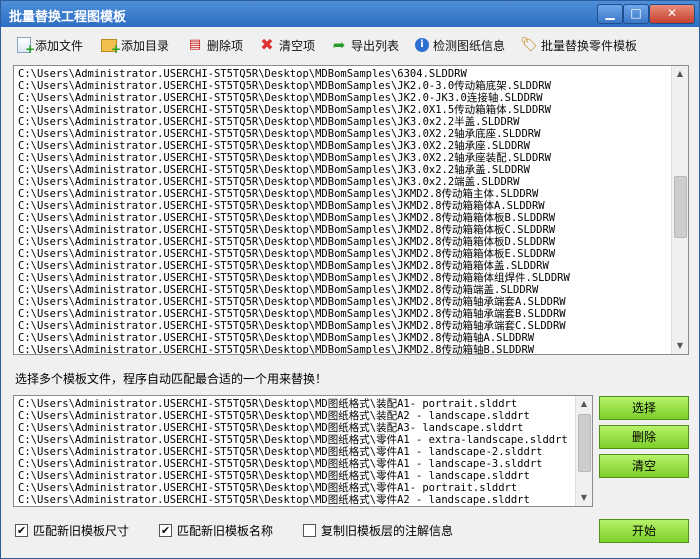  I want to click on delete-item-button: ▤ 删除项, so click(215, 45).